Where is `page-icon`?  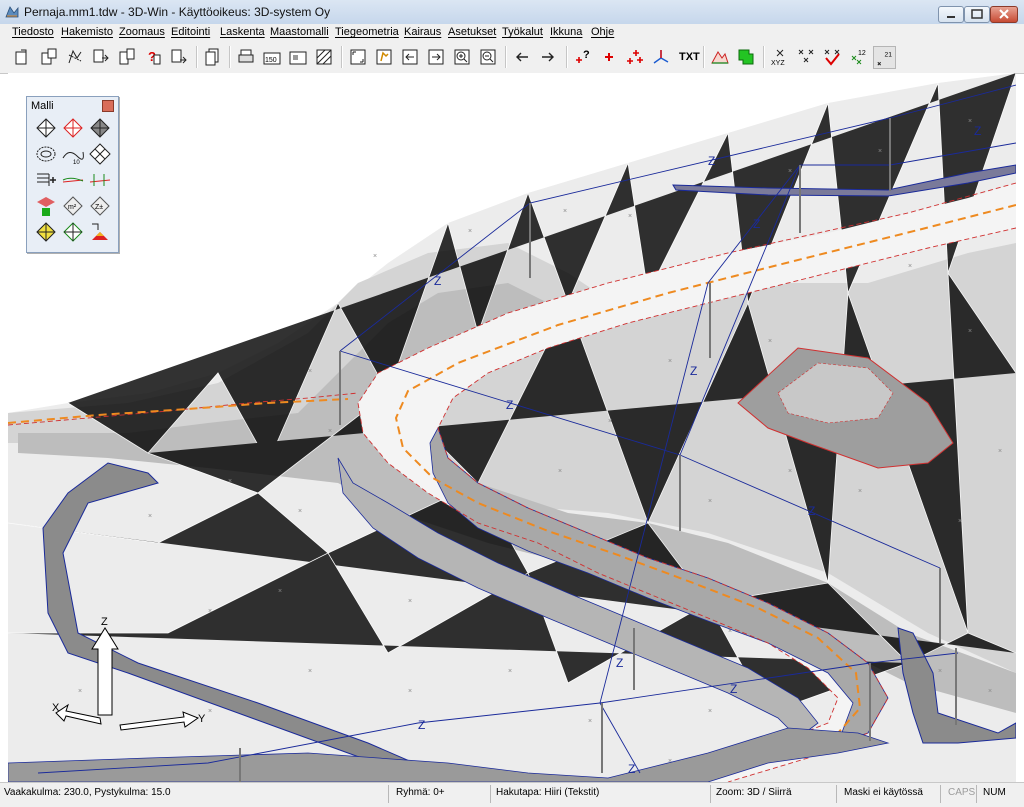 page-icon is located at coordinates (298, 57).